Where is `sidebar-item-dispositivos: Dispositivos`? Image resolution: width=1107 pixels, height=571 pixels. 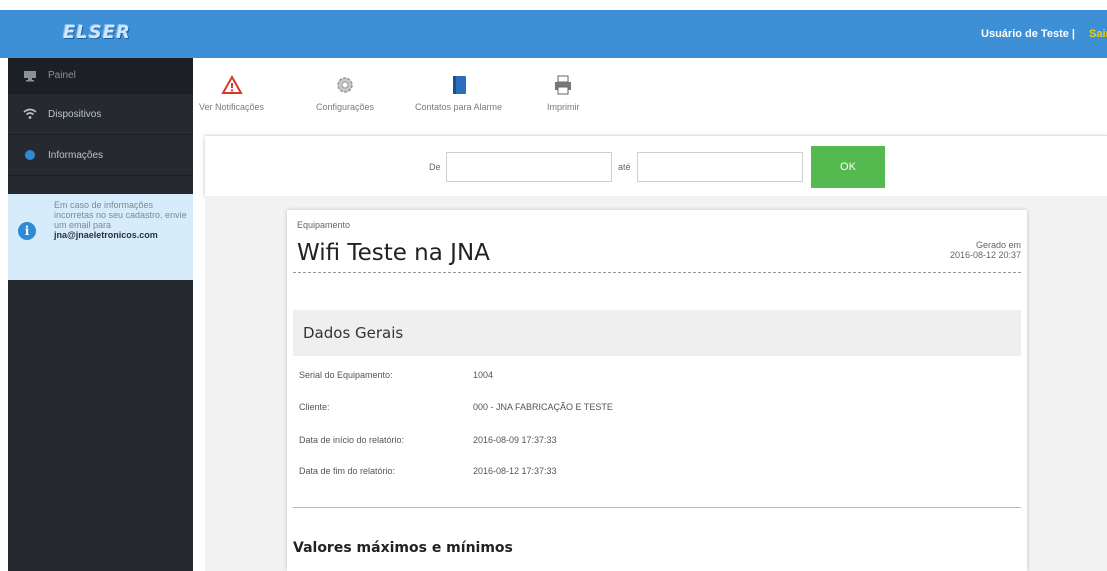 sidebar-item-dispositivos: Dispositivos is located at coordinates (100, 114).